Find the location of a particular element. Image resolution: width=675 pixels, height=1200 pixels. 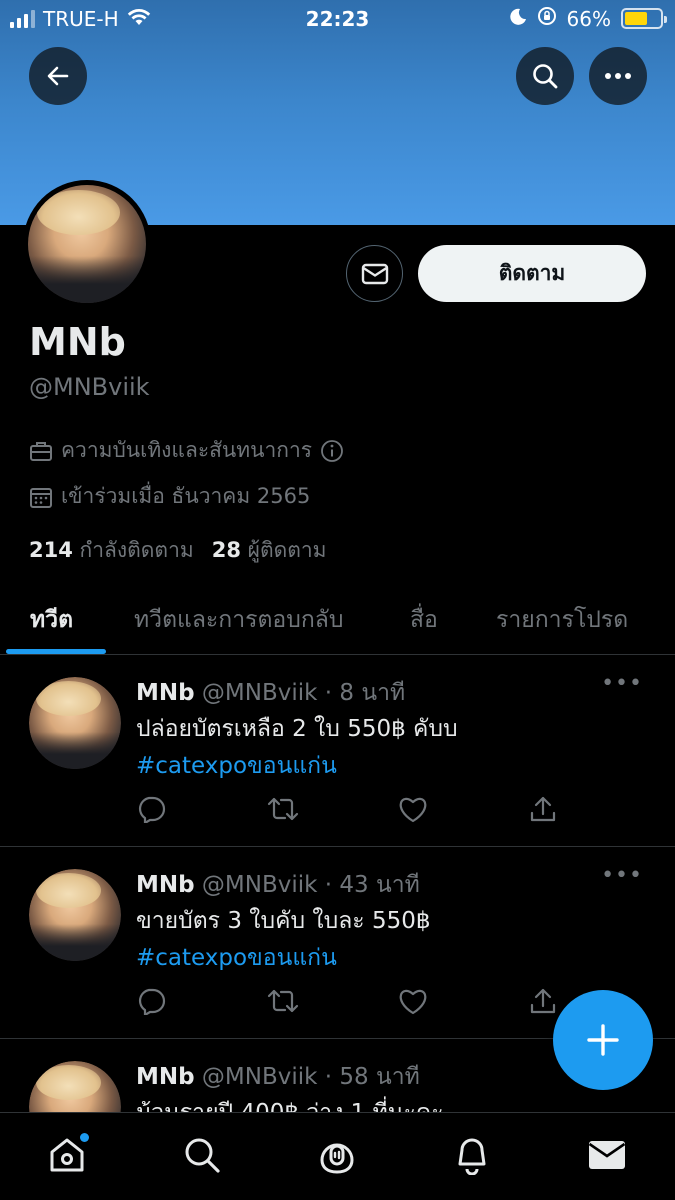

plus-icon is located at coordinates (603, 1040).